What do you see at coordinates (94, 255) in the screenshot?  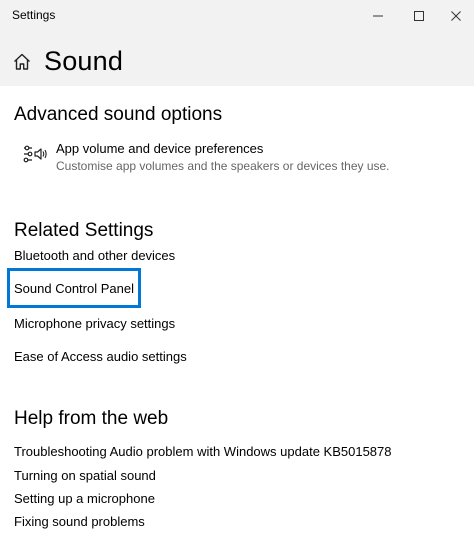 I see `bluetooth-devices-link: Bluetooth and other devices` at bounding box center [94, 255].